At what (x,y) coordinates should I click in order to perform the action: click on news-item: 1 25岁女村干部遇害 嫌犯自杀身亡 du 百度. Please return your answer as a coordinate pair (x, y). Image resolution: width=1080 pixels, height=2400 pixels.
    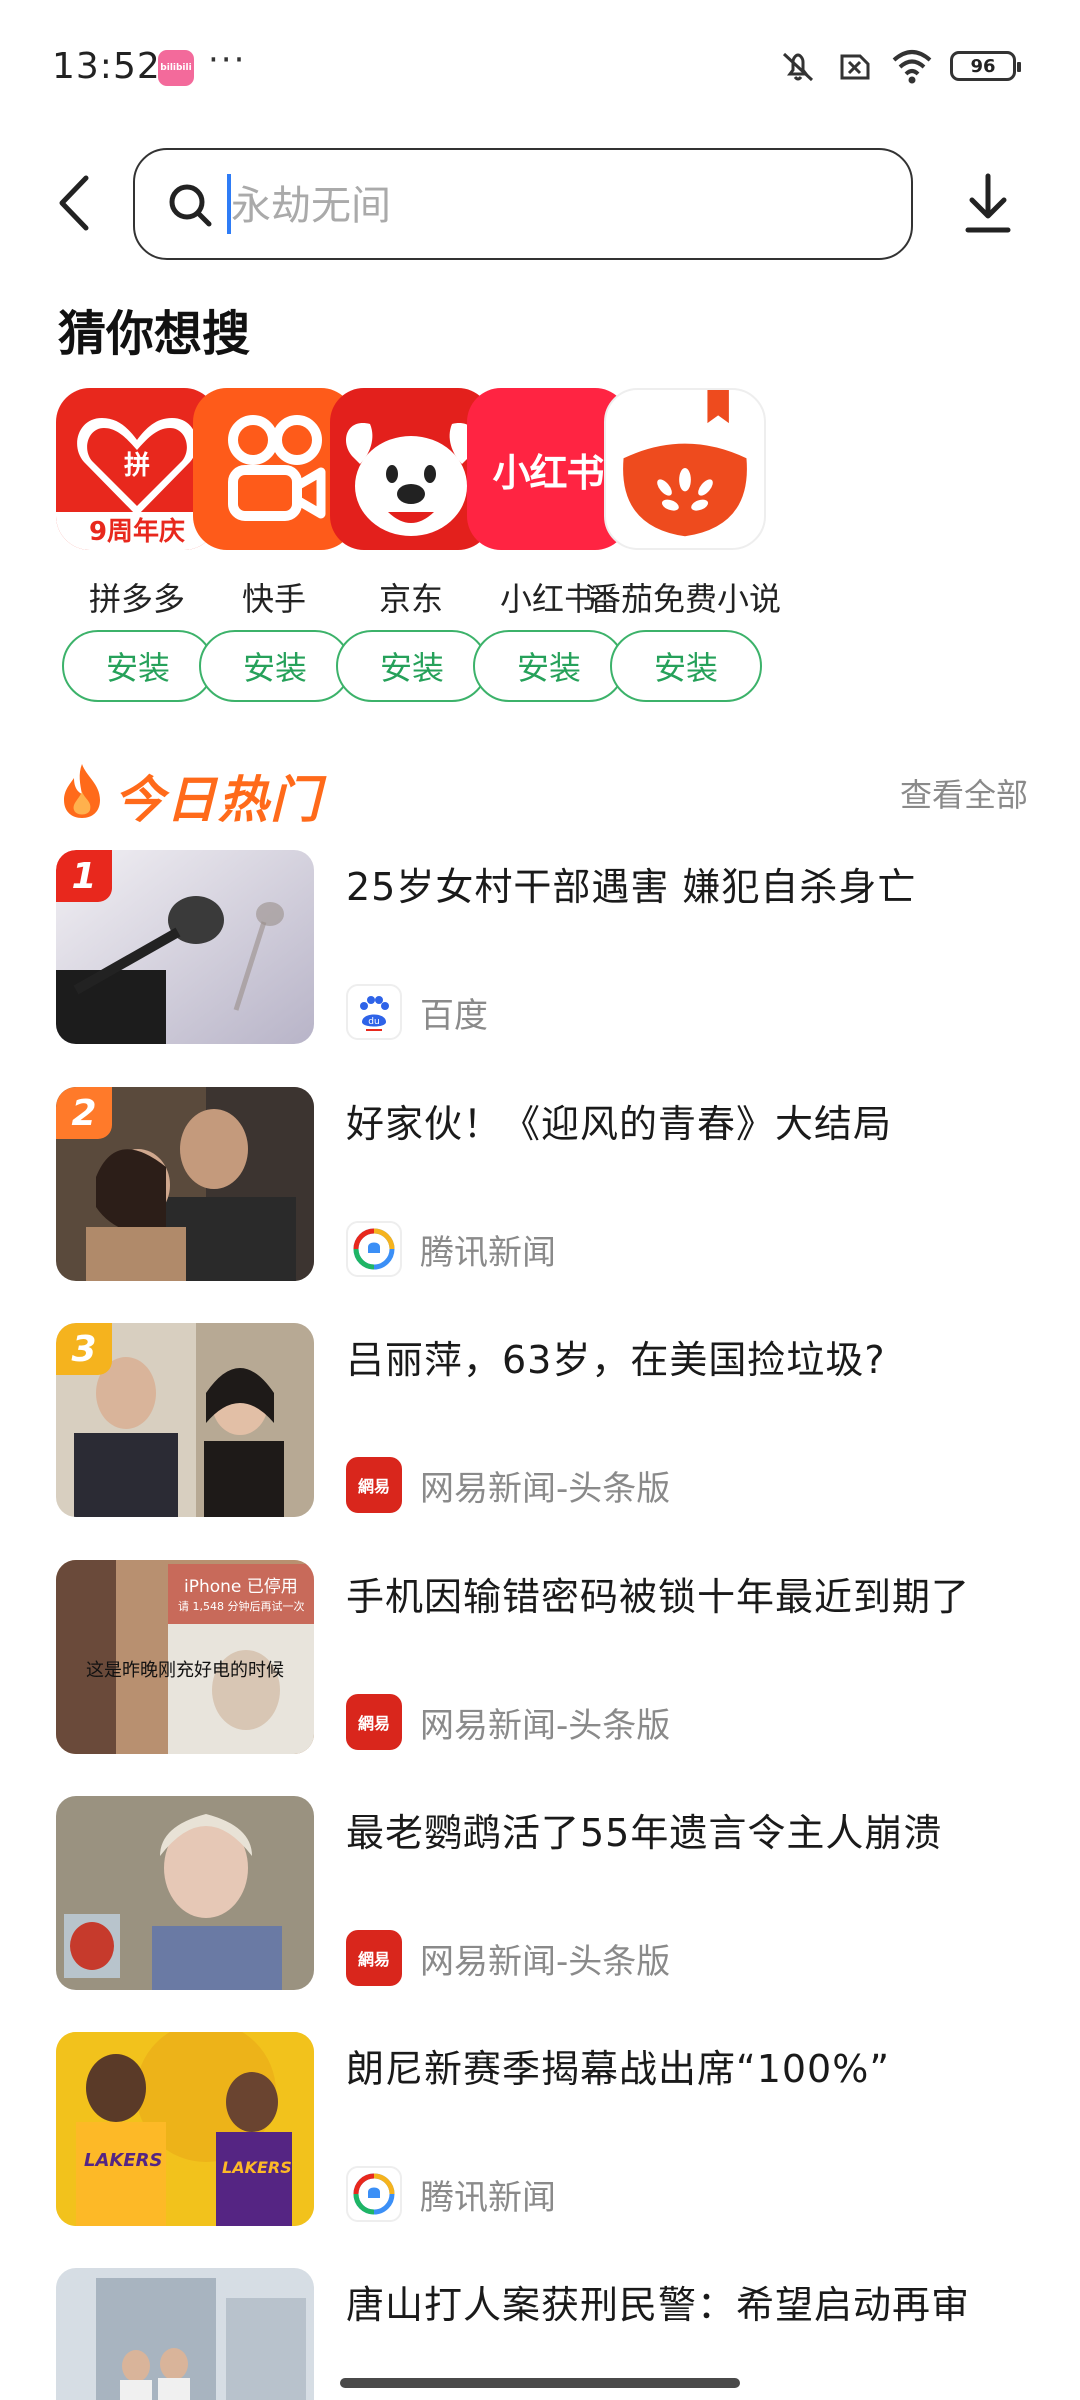
    Looking at the image, I should click on (541, 947).